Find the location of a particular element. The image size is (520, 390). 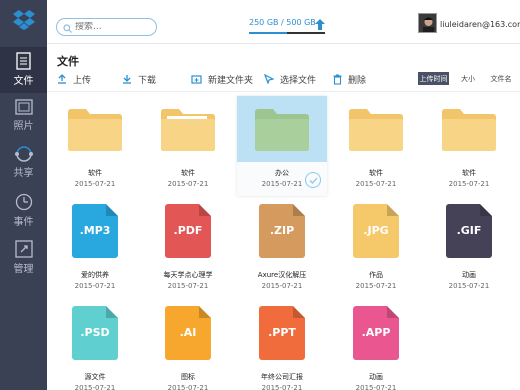

file-item: .GIF 动画 2015-07-21 is located at coordinates (469, 248).